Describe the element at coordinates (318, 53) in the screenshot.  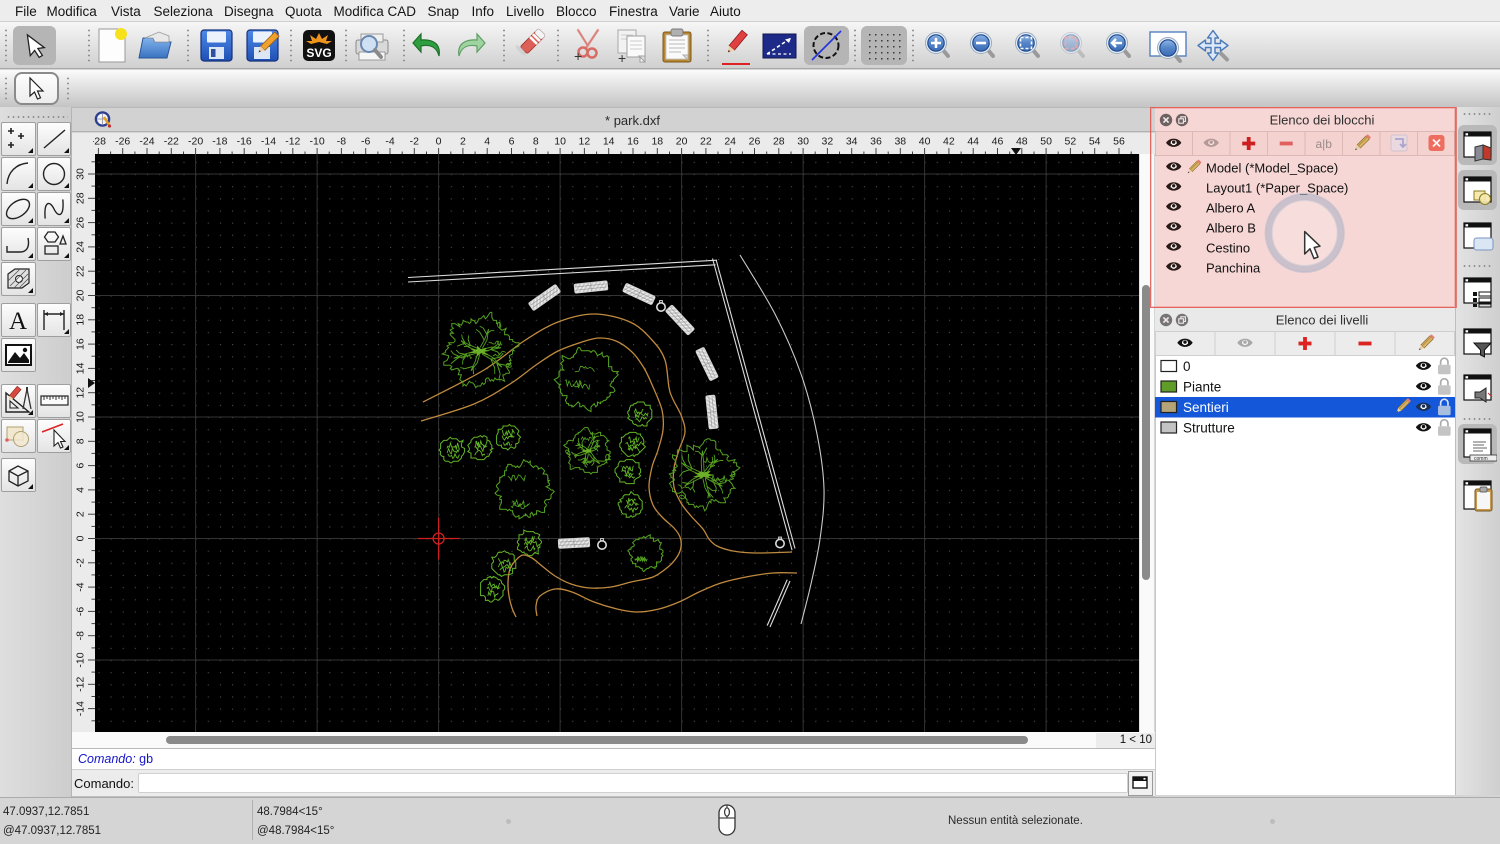
I see `svg-text: SVG` at that location.